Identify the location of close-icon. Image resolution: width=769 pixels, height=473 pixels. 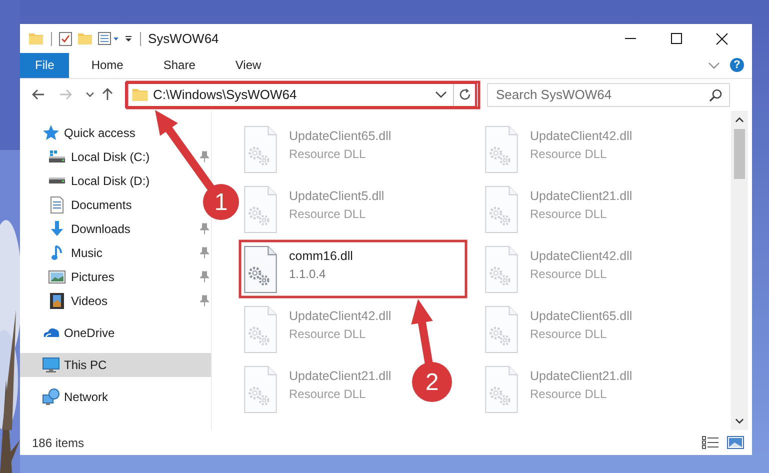
(722, 38).